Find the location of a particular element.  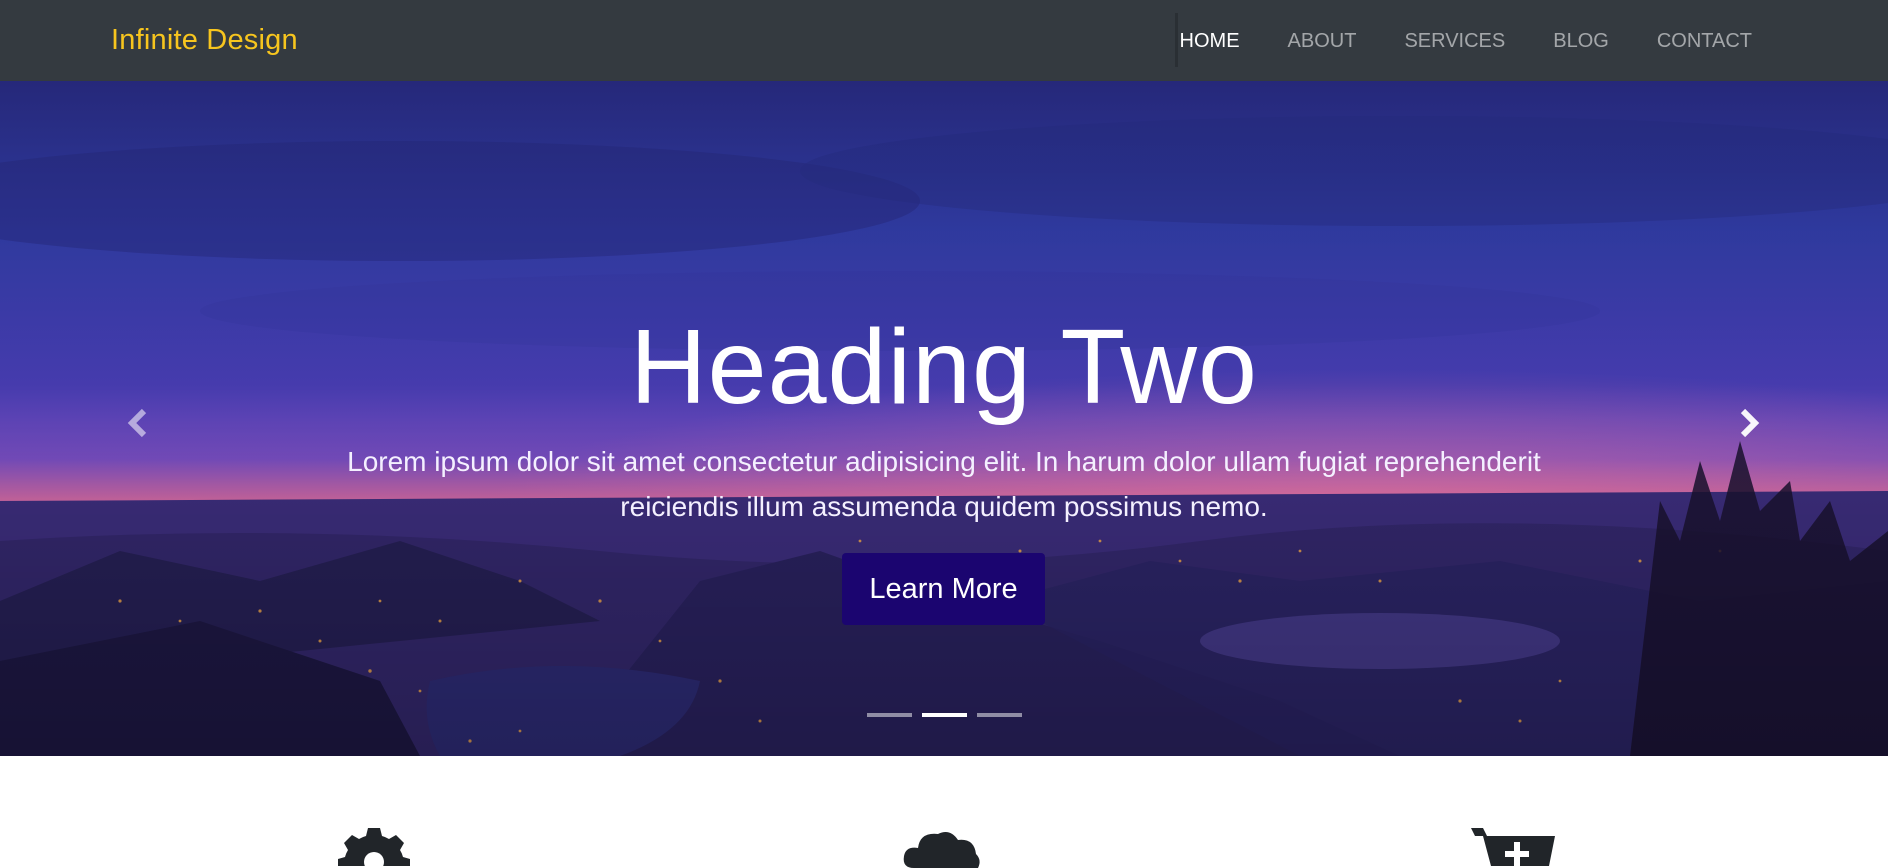

features-section is located at coordinates (944, 812).